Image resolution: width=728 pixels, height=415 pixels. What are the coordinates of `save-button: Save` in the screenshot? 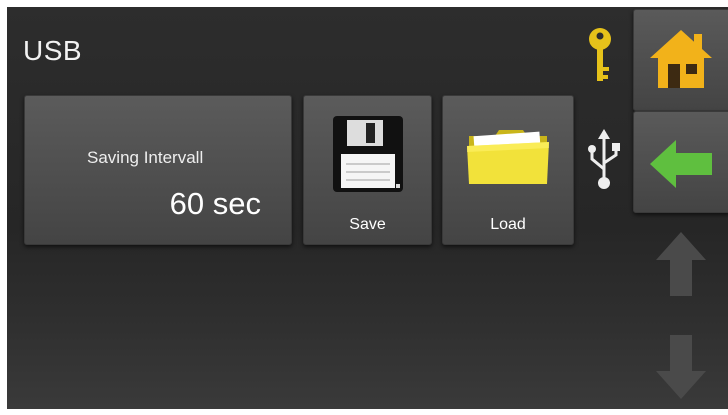 It's located at (367, 170).